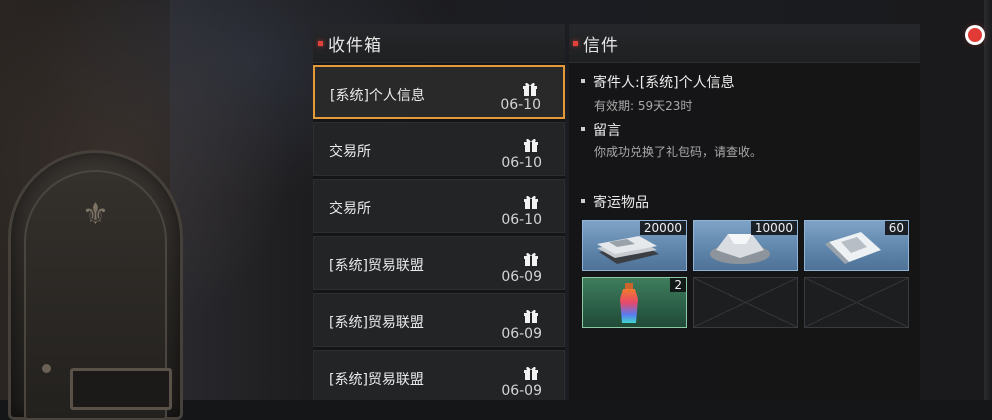  Describe the element at coordinates (377, 96) in the screenshot. I see `mail-sender: [系统]个人信息` at that location.